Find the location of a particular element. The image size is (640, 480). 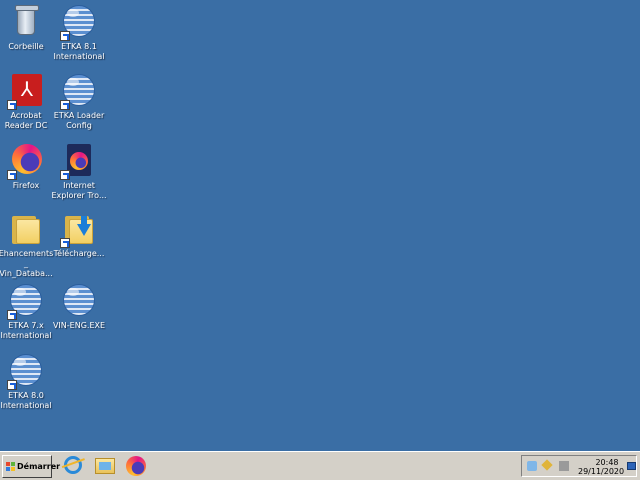

windows-logo-icon is located at coordinates (10, 466).